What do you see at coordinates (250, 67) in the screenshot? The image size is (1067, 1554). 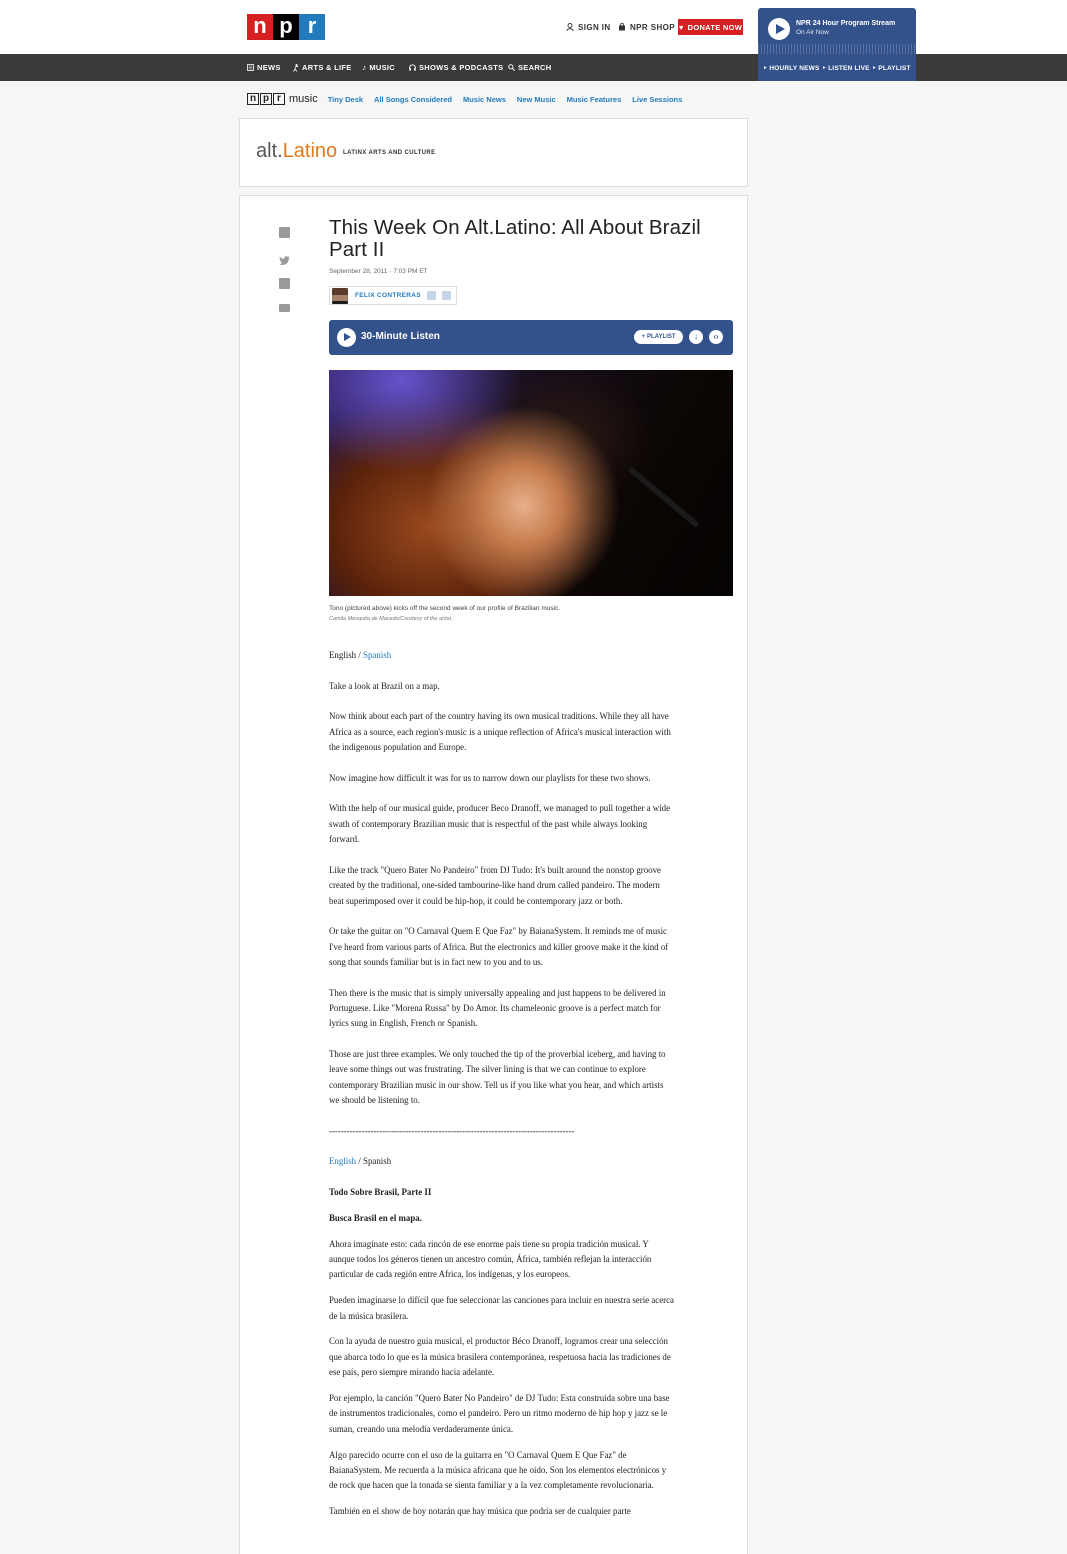 I see `newspaper-icon` at bounding box center [250, 67].